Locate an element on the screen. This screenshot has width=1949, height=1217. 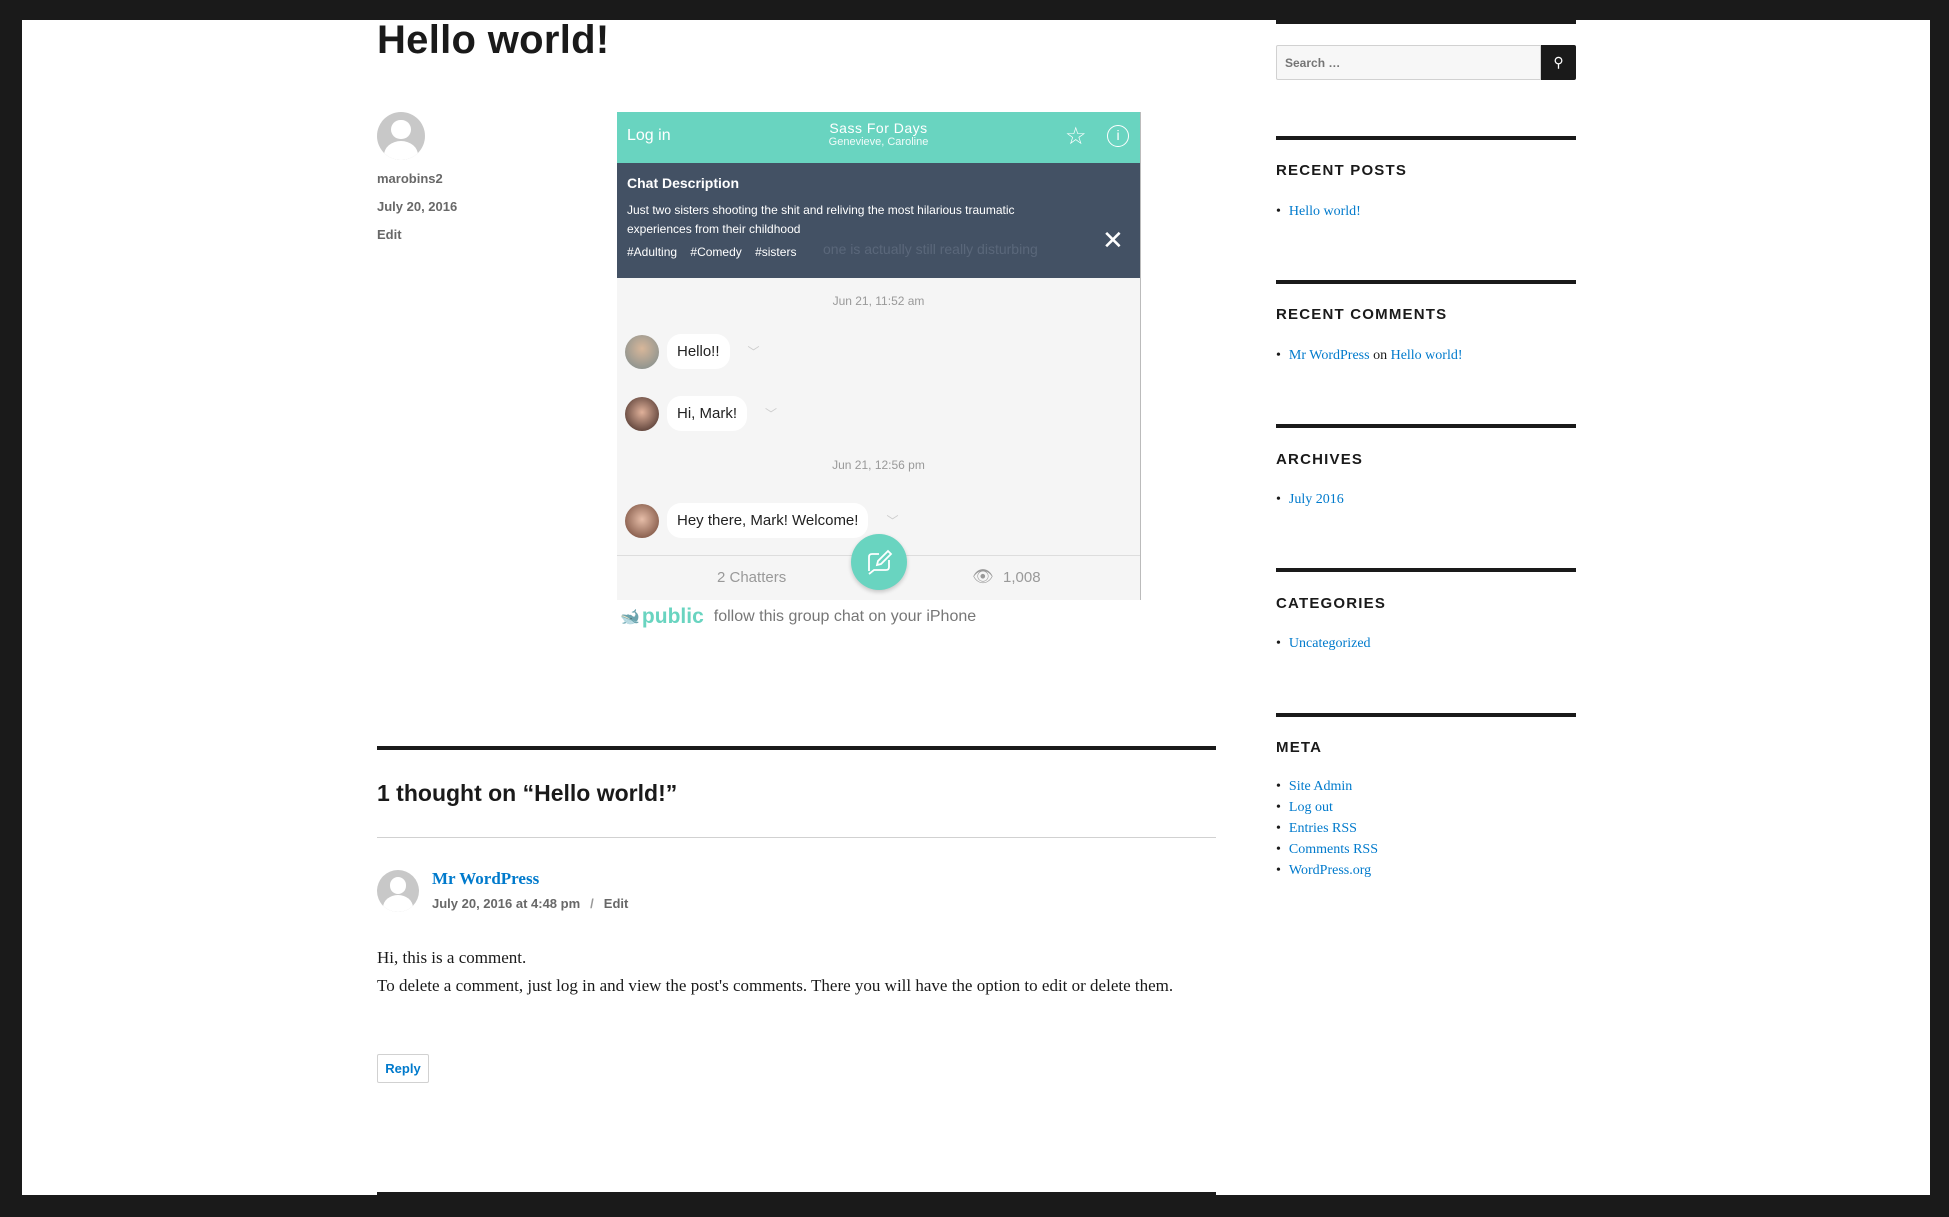
meta-link-comments-rss: Comments RSS is located at coordinates (1333, 849).